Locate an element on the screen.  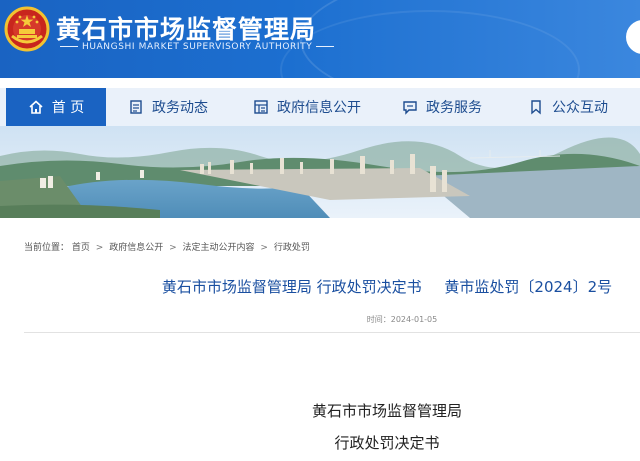
nav-item-interaction: 公众互动 is located at coordinates (568, 107).